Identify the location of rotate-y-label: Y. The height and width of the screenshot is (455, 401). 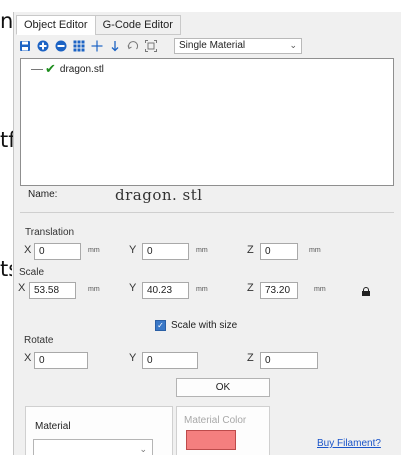
(133, 358).